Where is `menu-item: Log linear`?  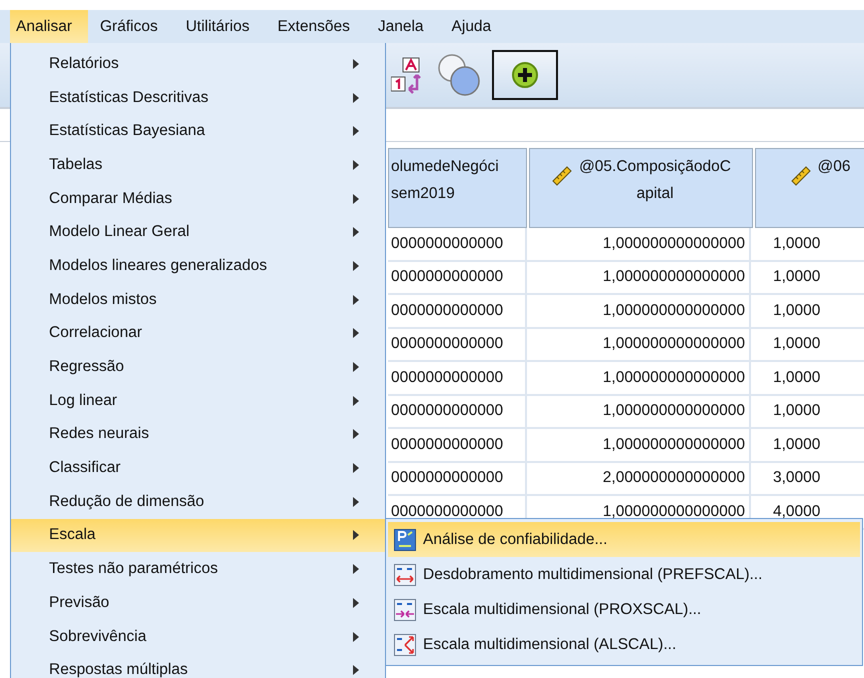
menu-item: Log linear is located at coordinates (198, 401).